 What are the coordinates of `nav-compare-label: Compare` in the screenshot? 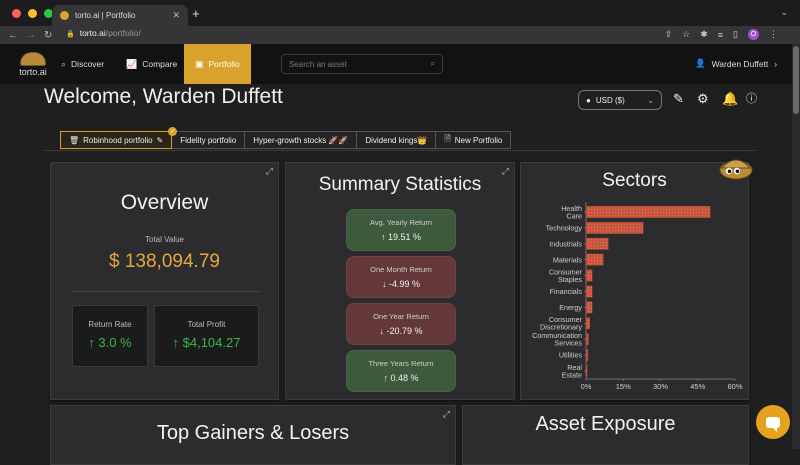 It's located at (160, 64).